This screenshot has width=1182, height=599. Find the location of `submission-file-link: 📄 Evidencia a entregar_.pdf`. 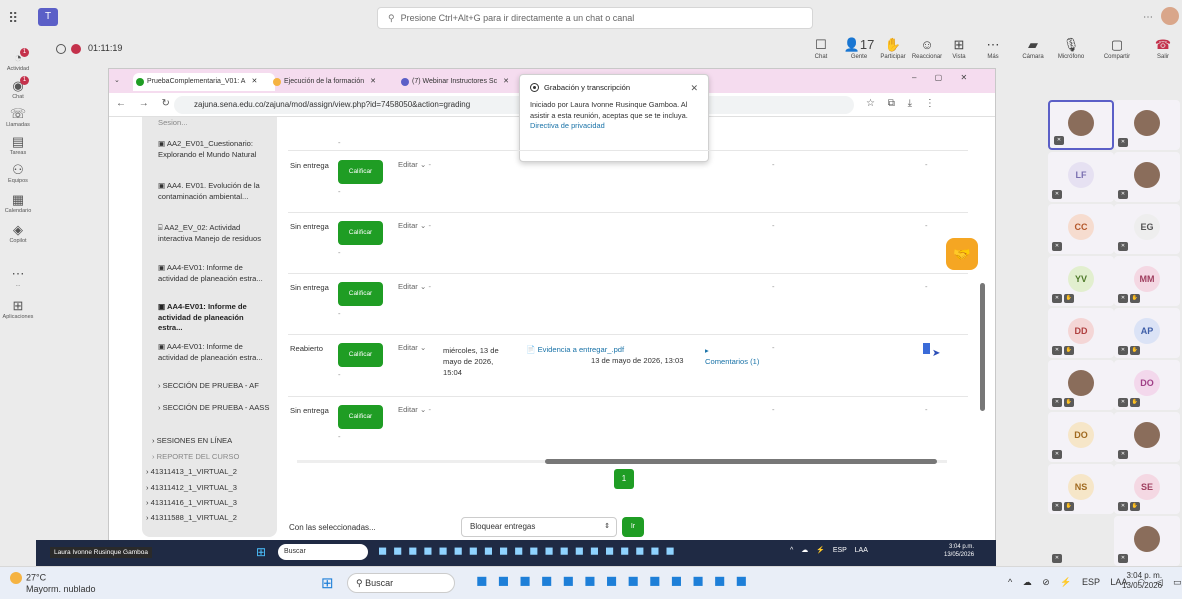

submission-file-link: 📄 Evidencia a entregar_.pdf is located at coordinates (575, 349).